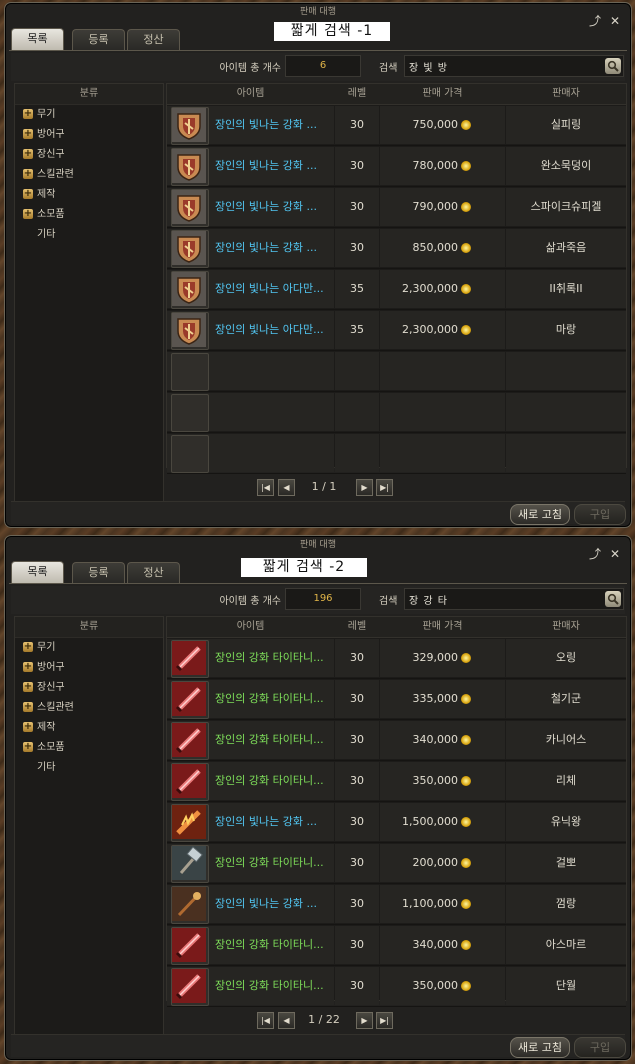  Describe the element at coordinates (396, 658) in the screenshot. I see `table-row: 장인의 강화 타이타니... 30 329,000 오링` at that location.